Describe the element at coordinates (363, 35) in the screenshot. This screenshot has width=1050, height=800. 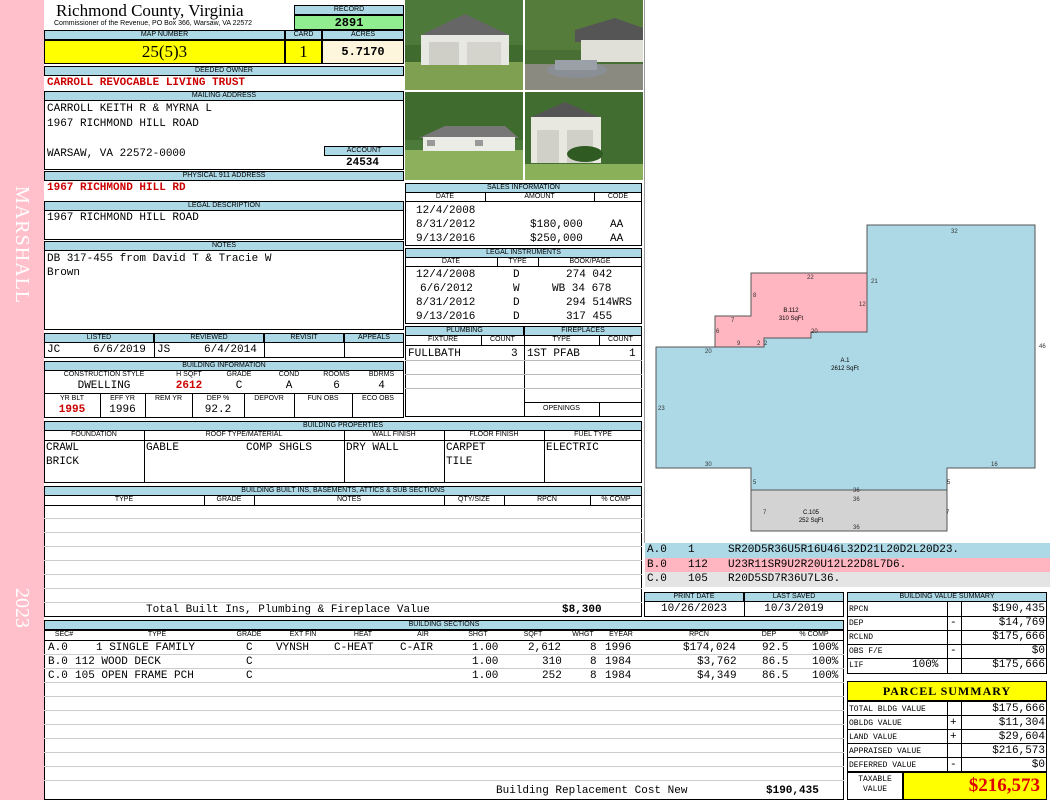
I see `acres-header: ACRES` at that location.